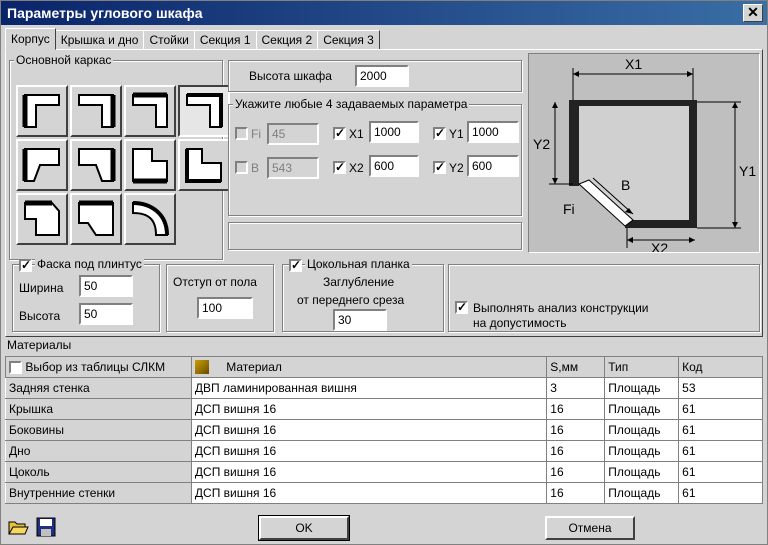 Image resolution: width=768 pixels, height=545 pixels. Describe the element at coordinates (360, 320) in the screenshot. I see `plinth-depth-input: 30` at that location.